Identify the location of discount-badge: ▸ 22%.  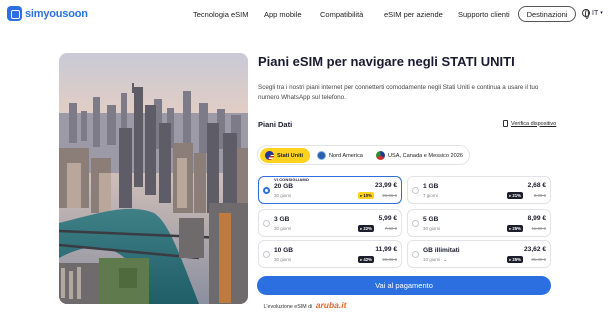
(366, 228).